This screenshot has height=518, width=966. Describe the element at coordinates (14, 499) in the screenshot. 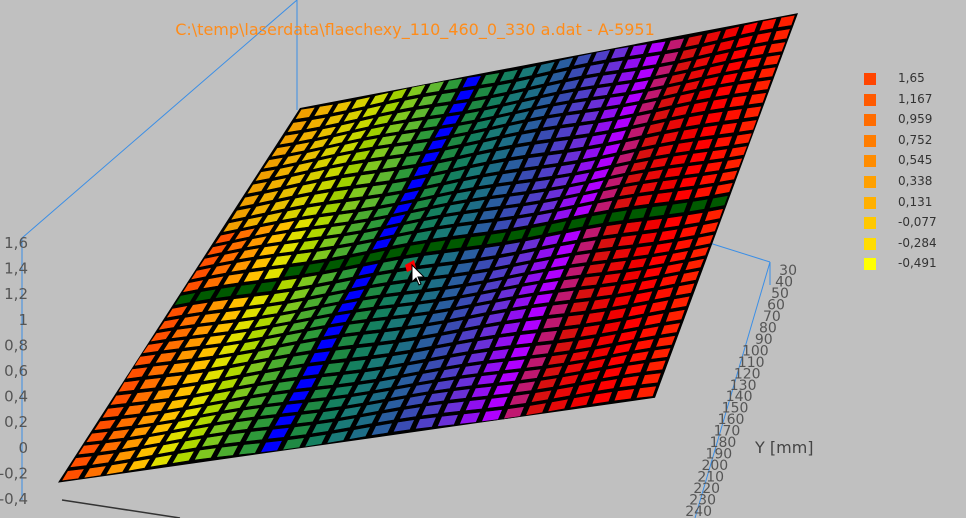

I see `z-tick-label: -0,4` at that location.